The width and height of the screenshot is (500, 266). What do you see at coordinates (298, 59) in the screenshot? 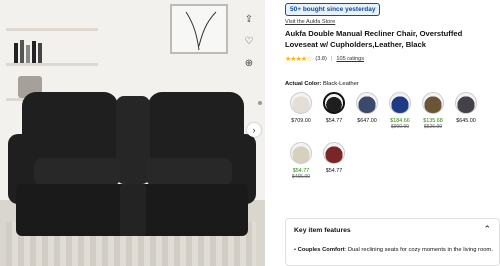
I see `star-rating-icon: ★★★★☆` at bounding box center [298, 59].